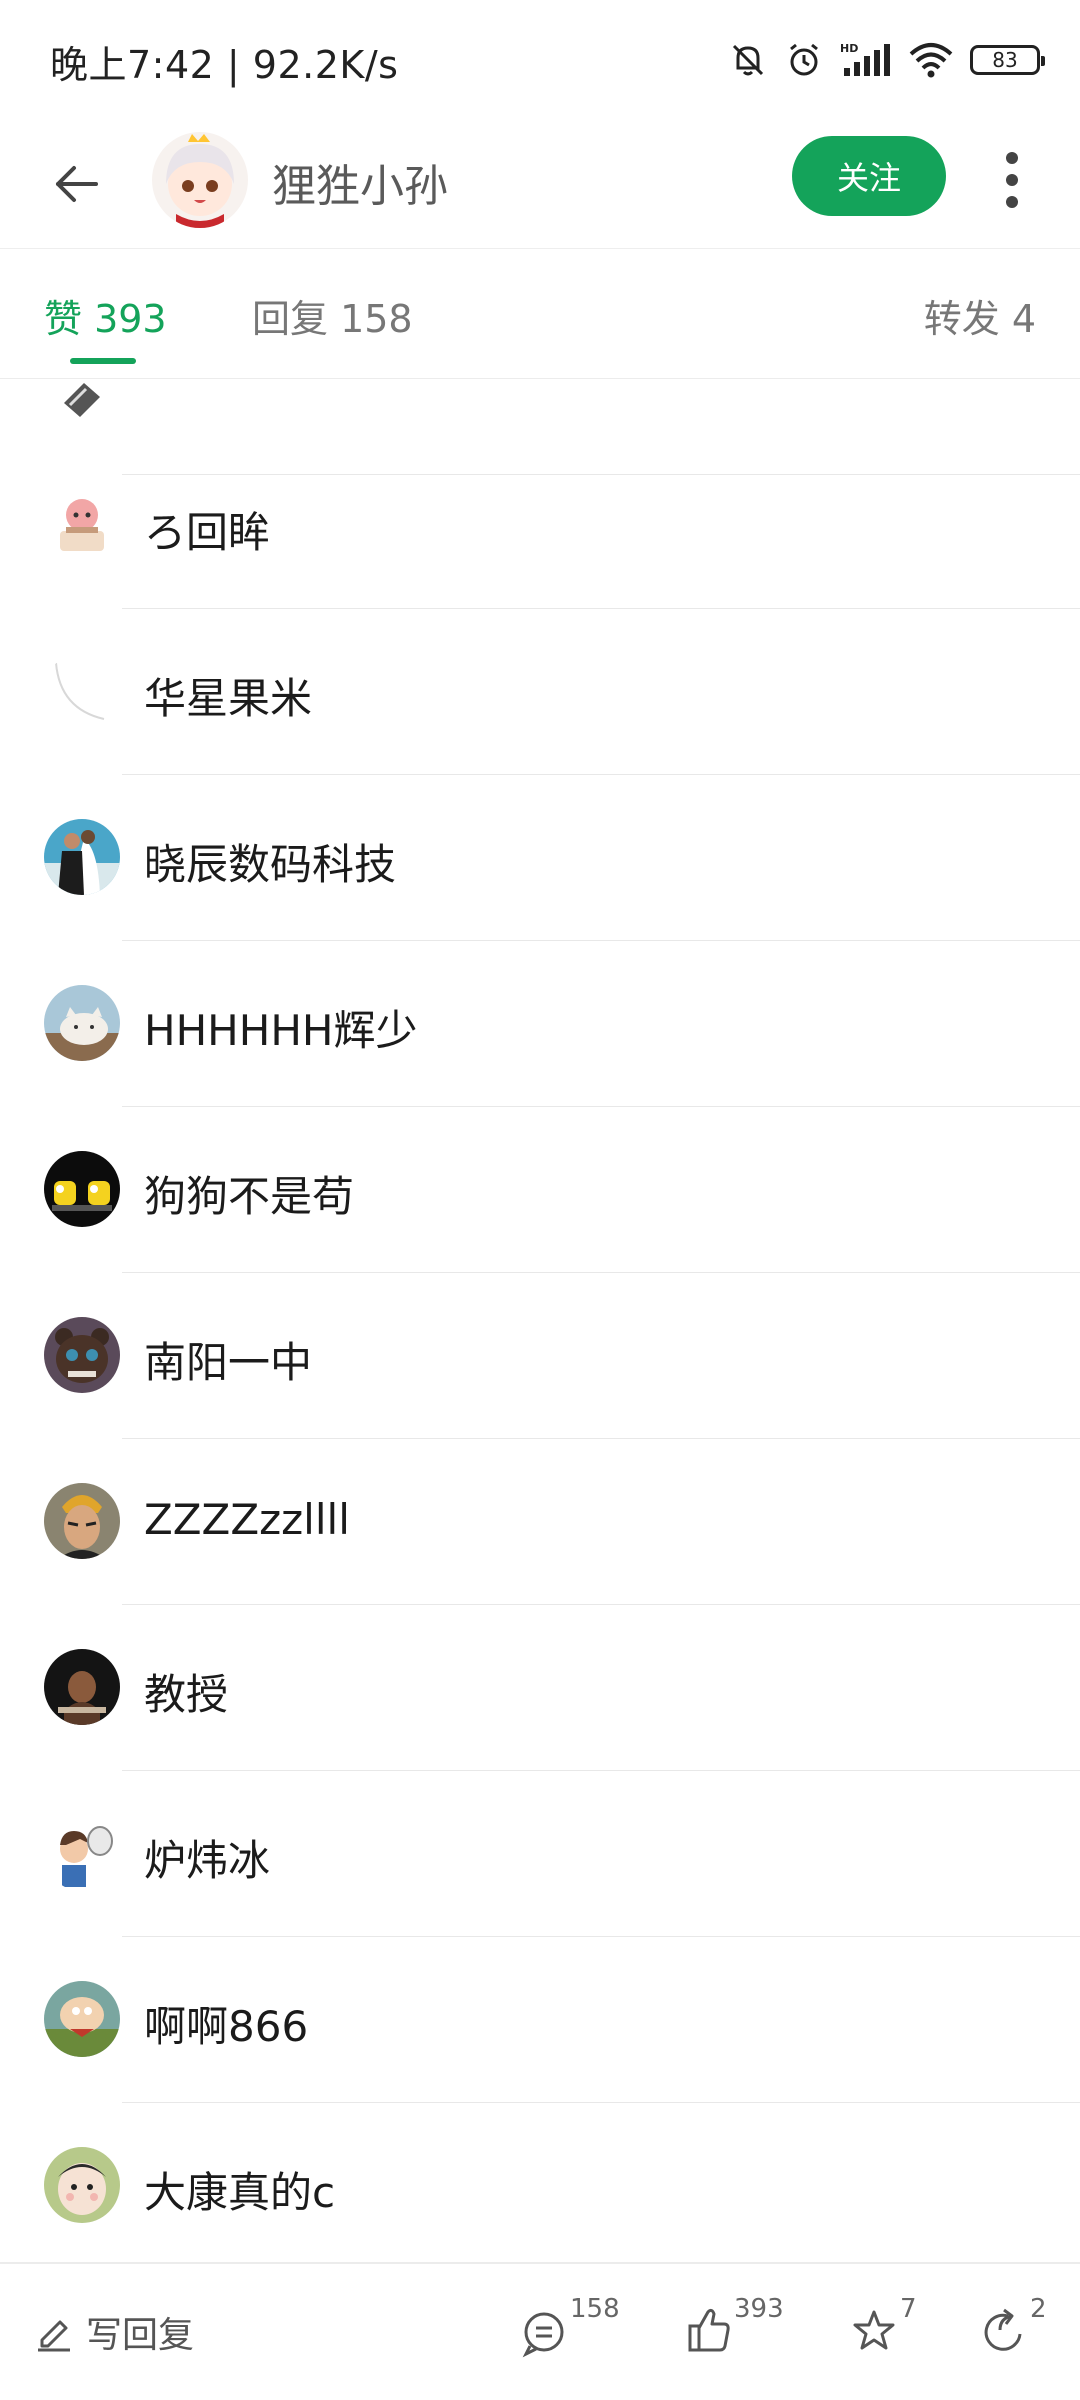 Image resolution: width=1080 pixels, height=2400 pixels. What do you see at coordinates (186, 1694) in the screenshot?
I see `user-name: 教授` at bounding box center [186, 1694].